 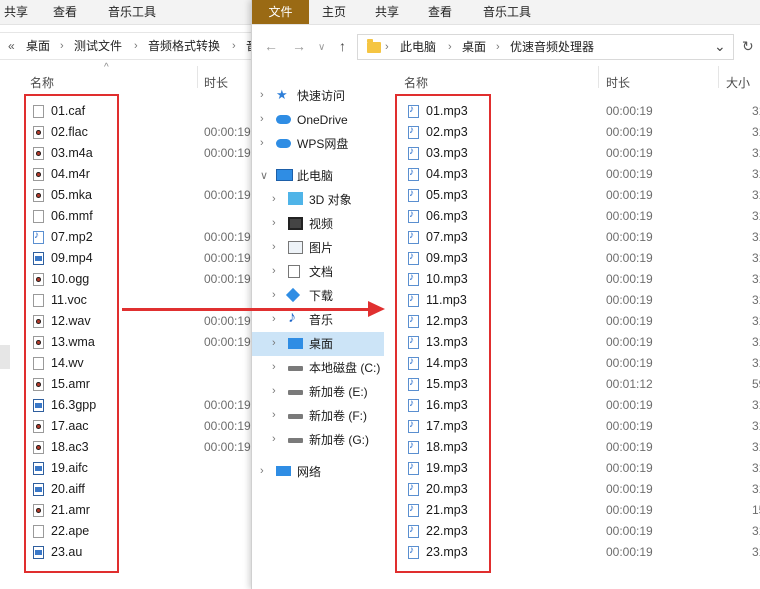 I want to click on address-bar: › 此电脑 › 桌面 › 优速音频处理器 ⌄, so click(x=545, y=47).